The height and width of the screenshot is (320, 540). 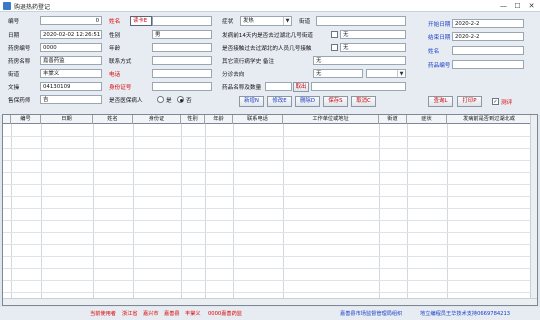 I want to click on street-field: 丰棠义, so click(x=71, y=73).